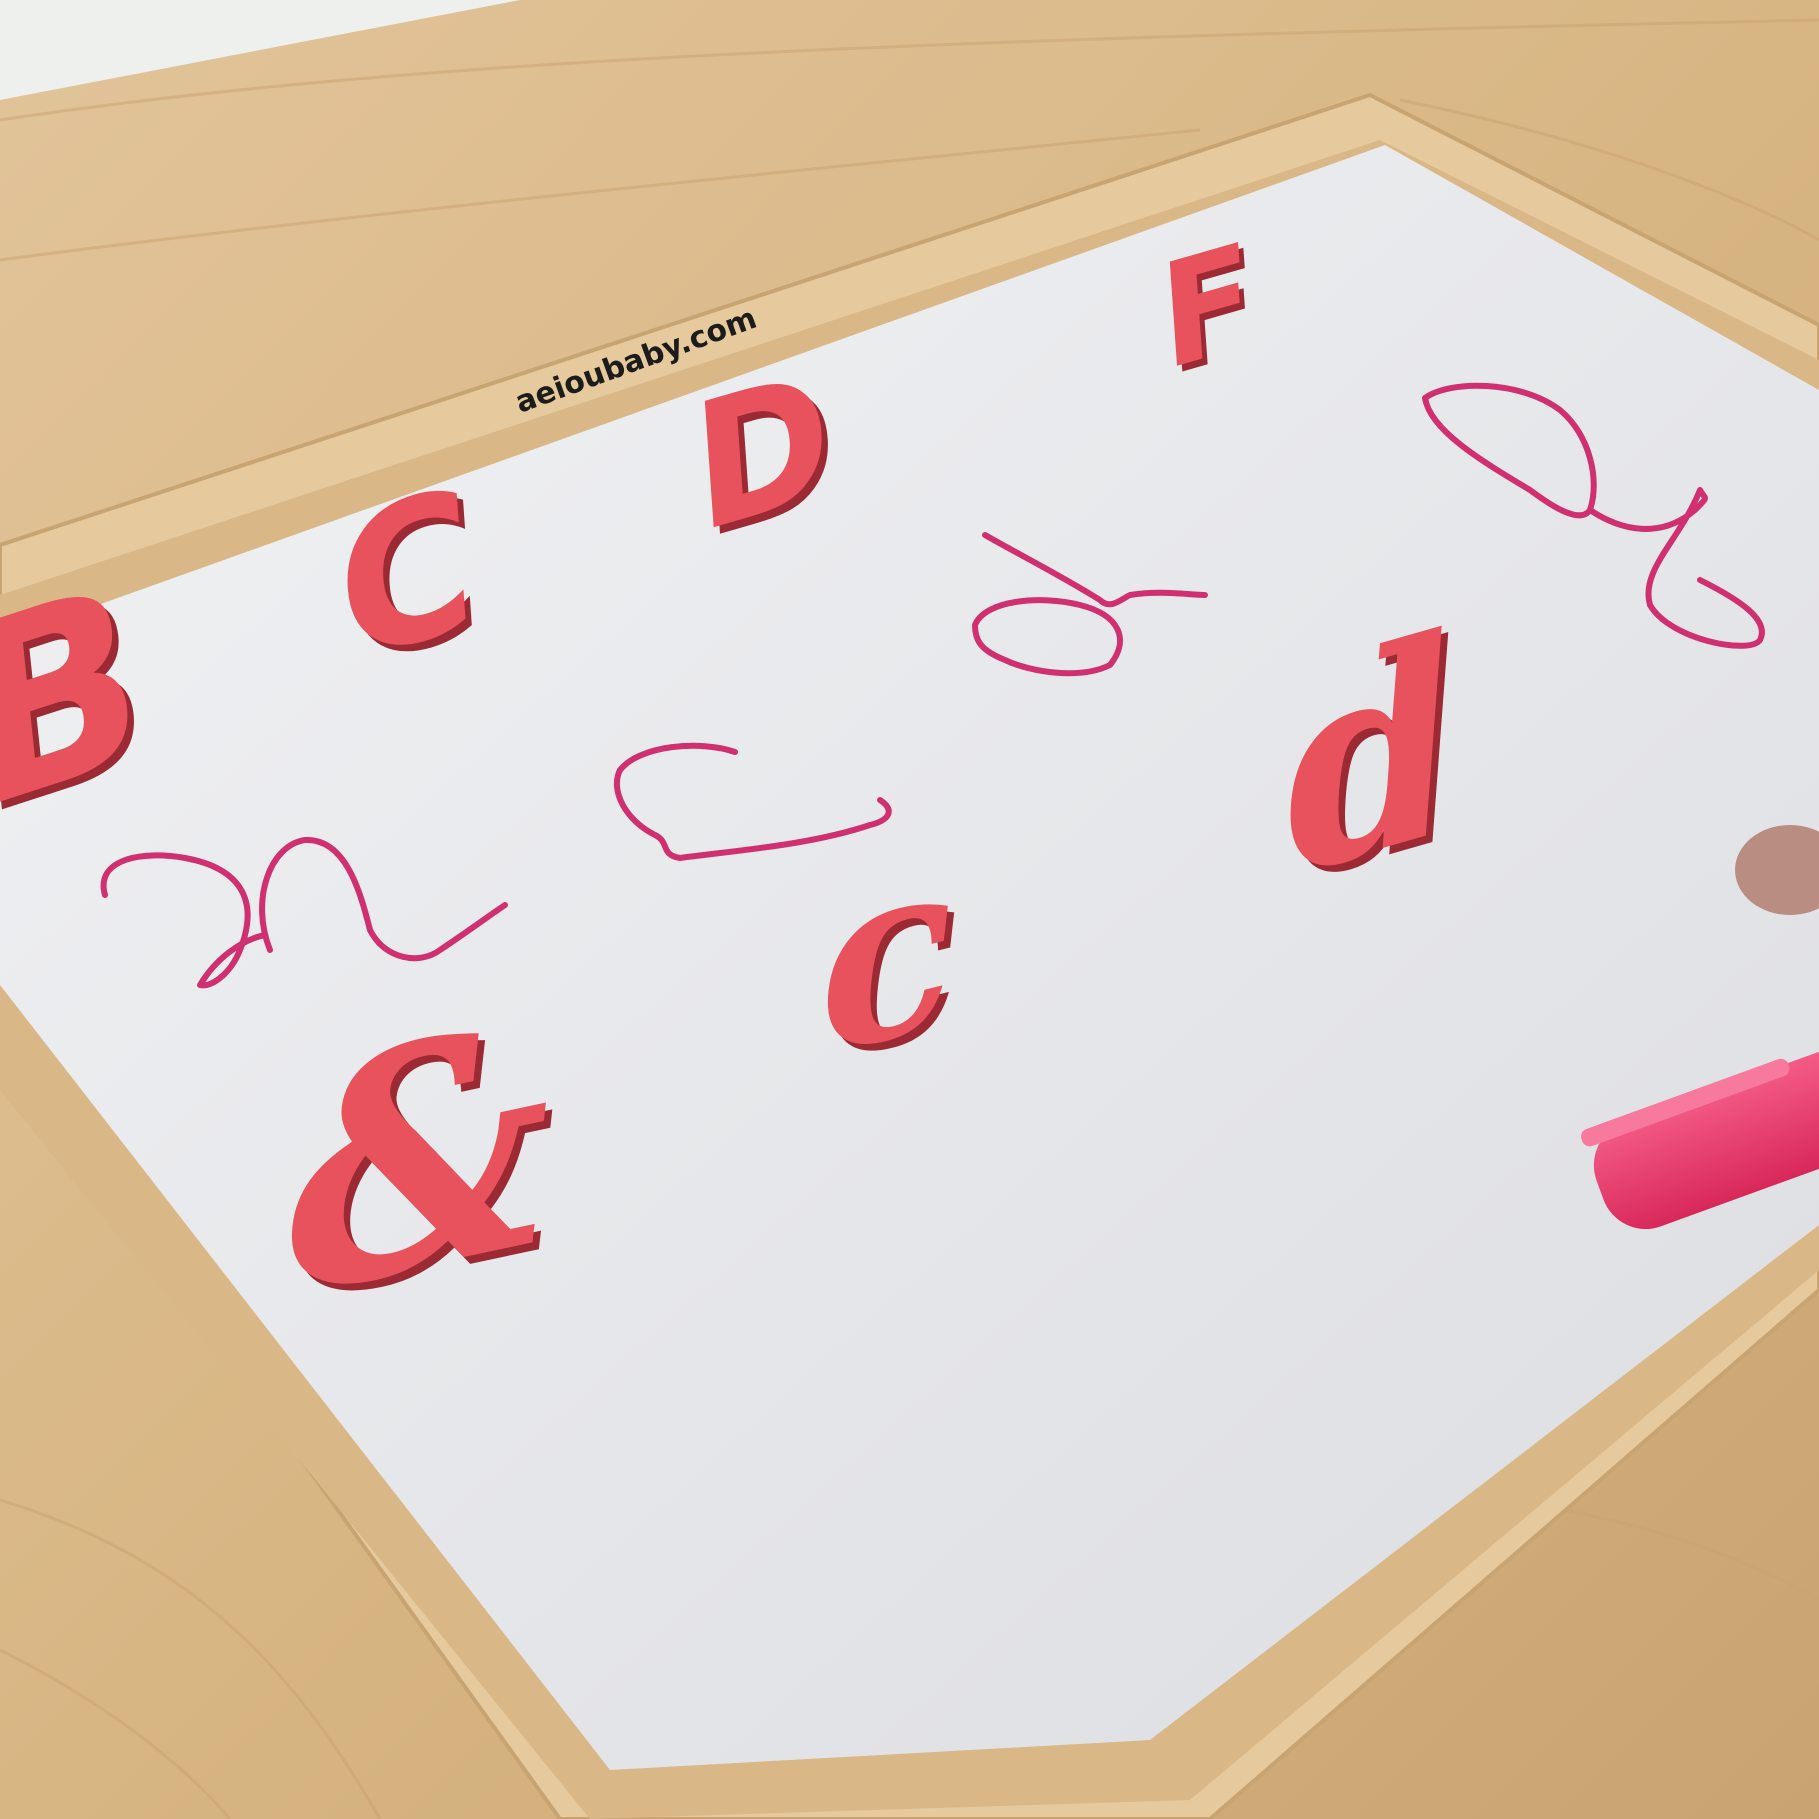 The width and height of the screenshot is (1819, 1819). I want to click on svg-text: F, so click(1207, 308).